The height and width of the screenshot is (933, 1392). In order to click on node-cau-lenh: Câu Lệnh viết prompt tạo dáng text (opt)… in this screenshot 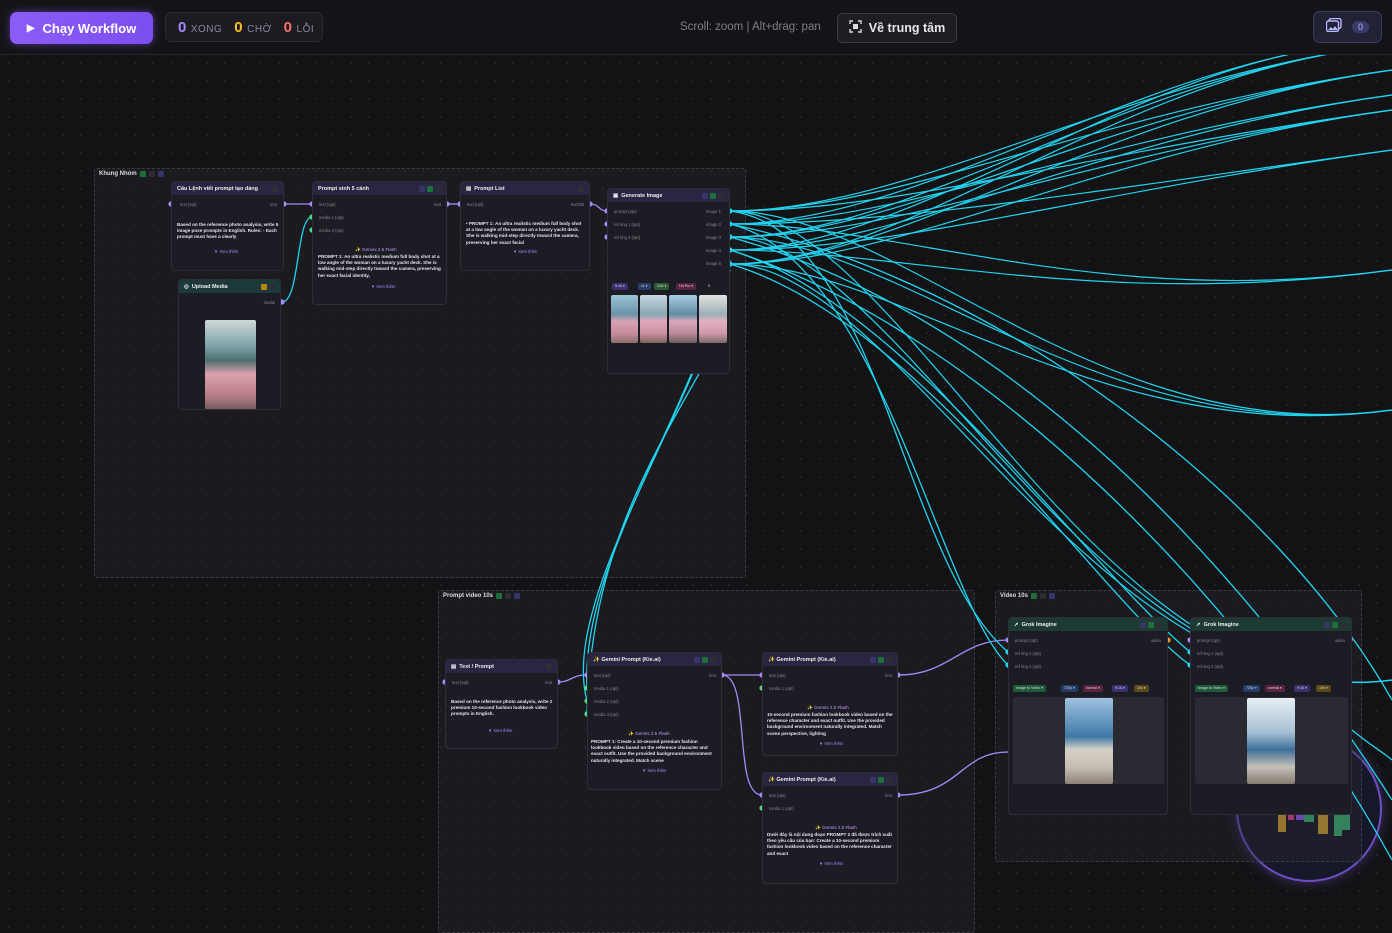, I will do `click(227, 226)`.